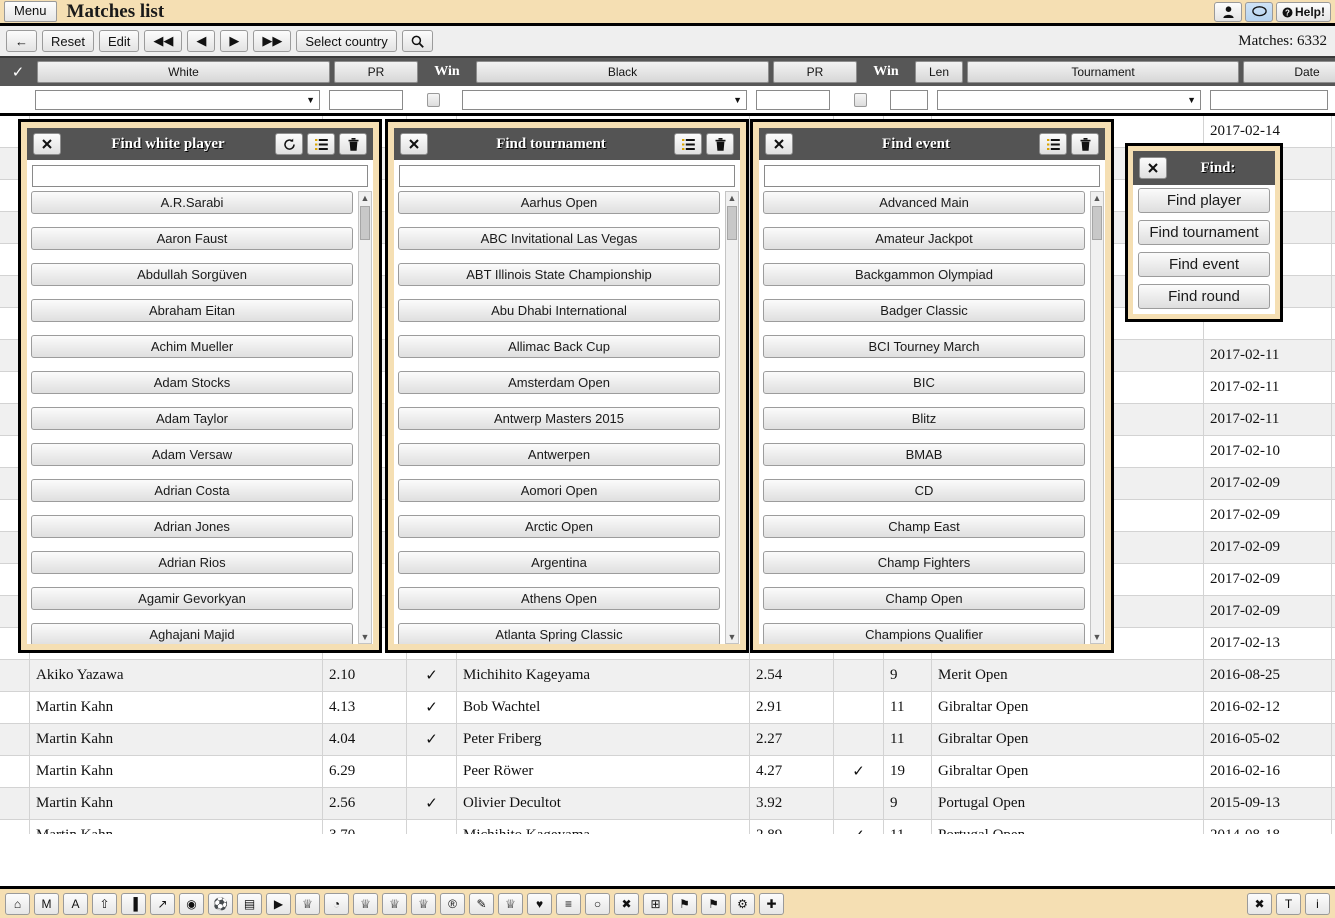 The image size is (1335, 918). What do you see at coordinates (815, 72) in the screenshot?
I see `column-header-pr2: PR` at bounding box center [815, 72].